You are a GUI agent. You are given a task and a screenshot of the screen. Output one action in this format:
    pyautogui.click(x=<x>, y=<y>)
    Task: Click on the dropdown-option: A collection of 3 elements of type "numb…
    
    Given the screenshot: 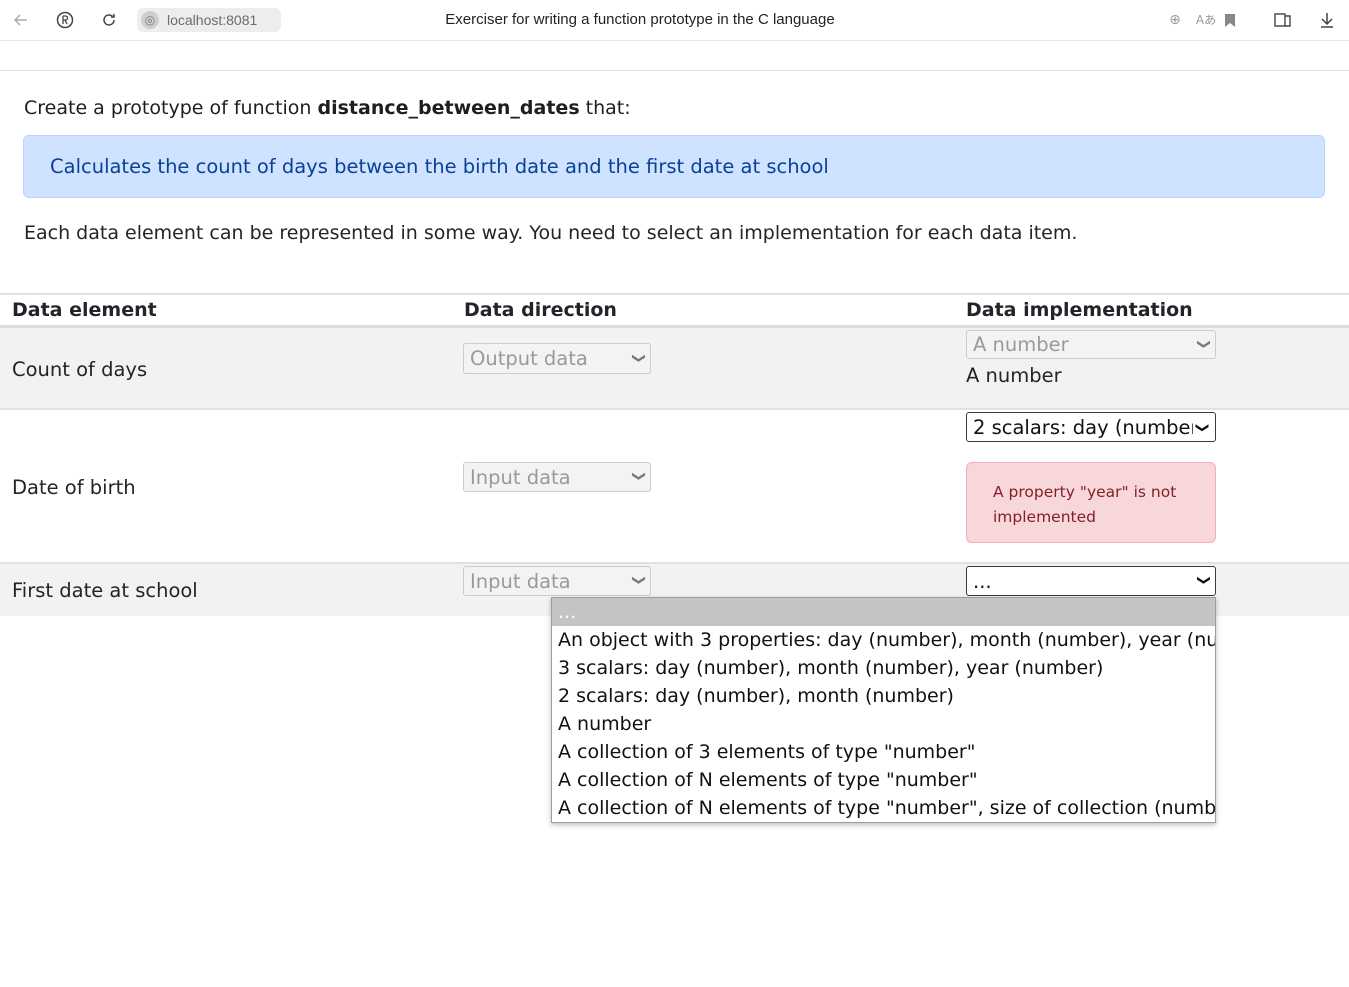 What is the action you would take?
    pyautogui.click(x=883, y=752)
    